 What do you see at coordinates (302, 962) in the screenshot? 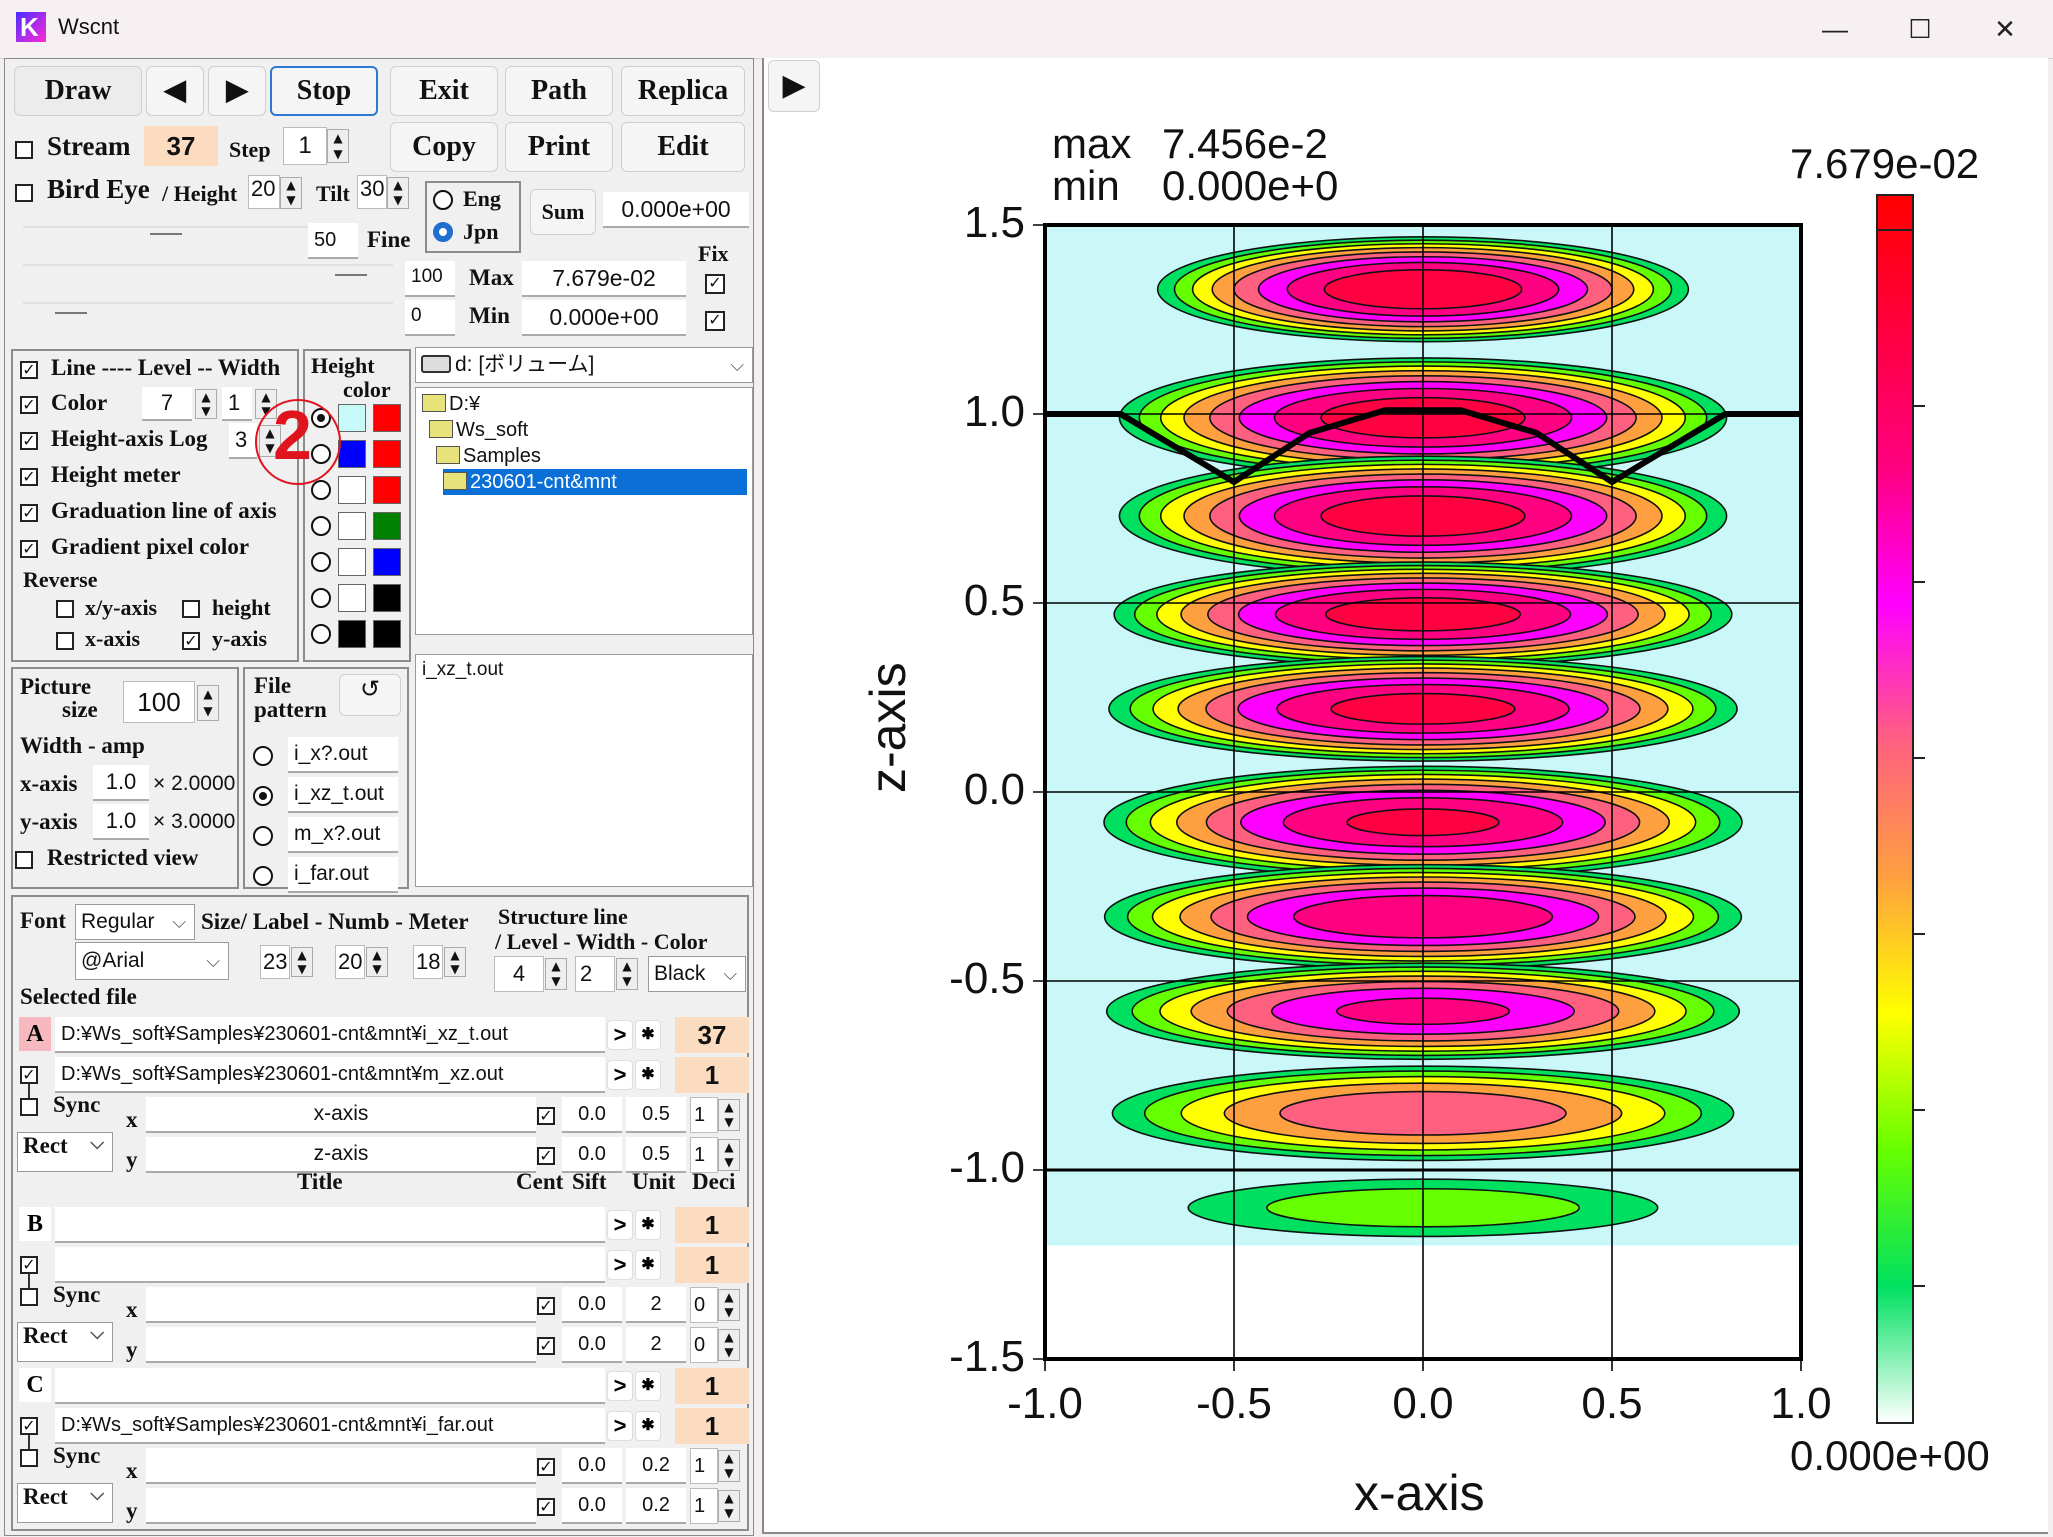
I see `label-size-spinner: ▲ ▼` at bounding box center [302, 962].